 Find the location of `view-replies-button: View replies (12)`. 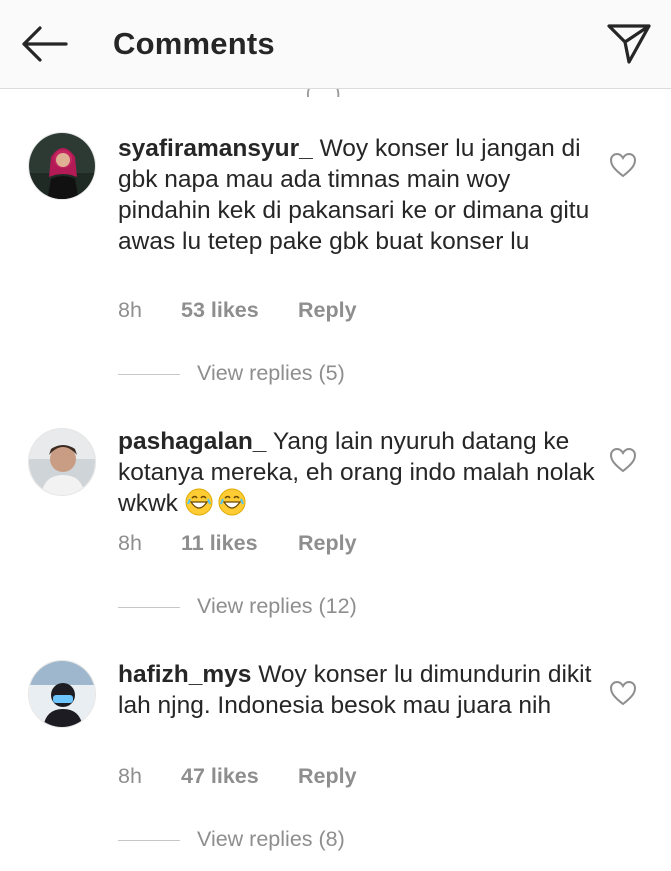

view-replies-button: View replies (12) is located at coordinates (268, 607).